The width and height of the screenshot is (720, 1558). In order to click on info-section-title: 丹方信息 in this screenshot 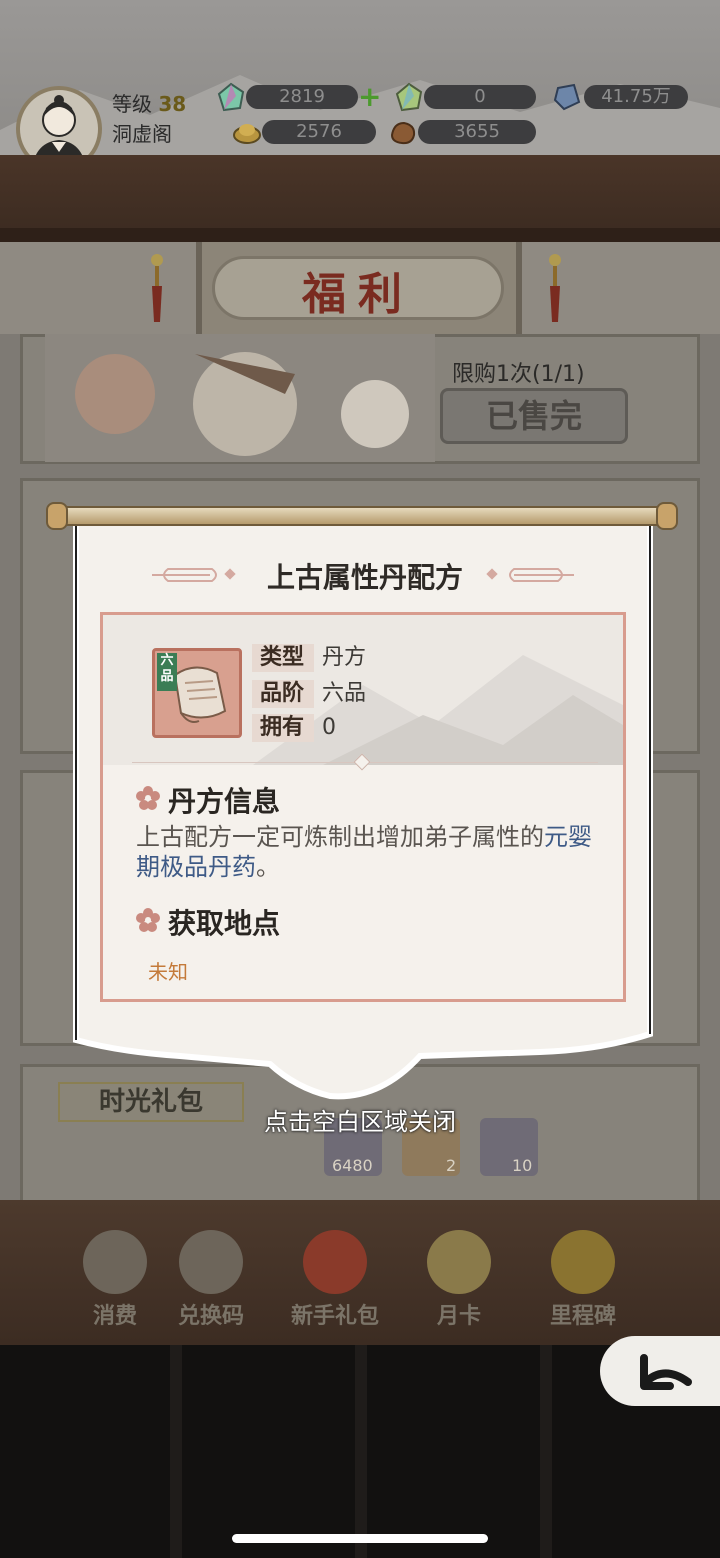, I will do `click(224, 801)`.